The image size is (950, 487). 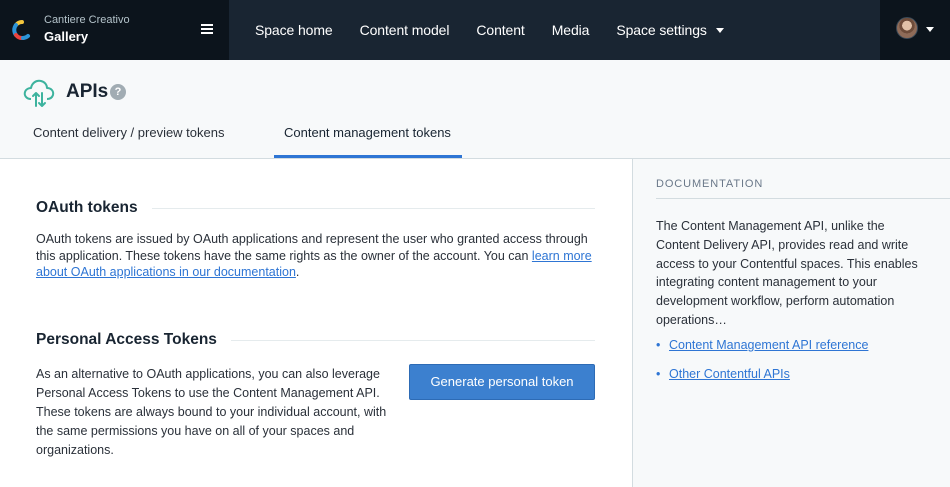 I want to click on nav-content: Content, so click(x=500, y=30).